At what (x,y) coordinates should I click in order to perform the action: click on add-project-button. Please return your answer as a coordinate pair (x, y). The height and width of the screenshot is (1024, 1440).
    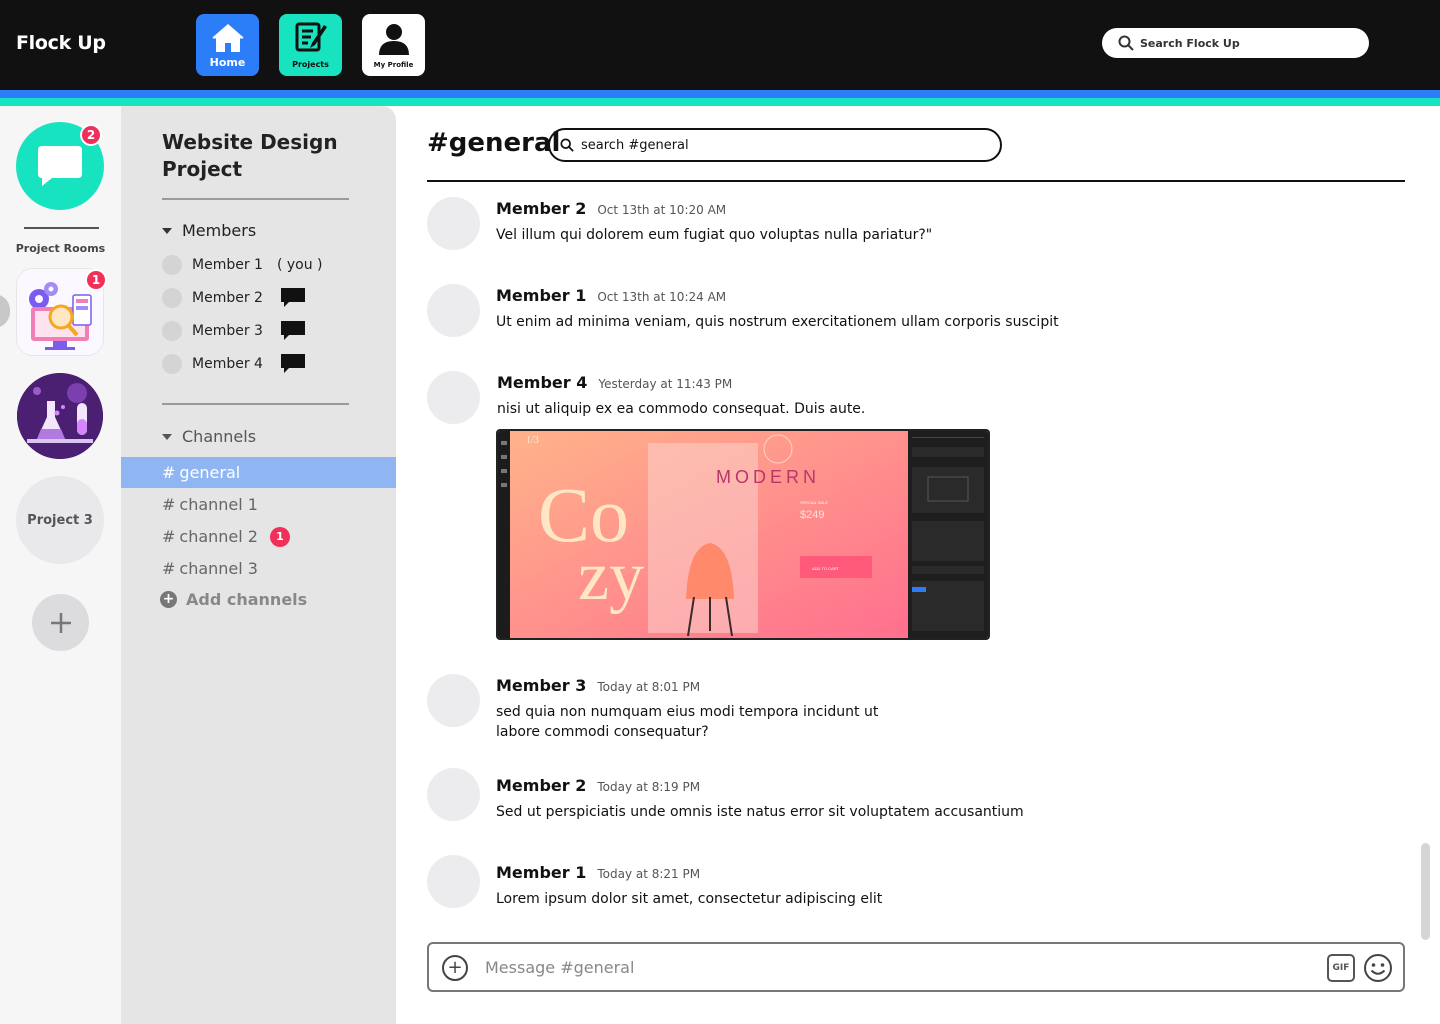
    Looking at the image, I should click on (60, 622).